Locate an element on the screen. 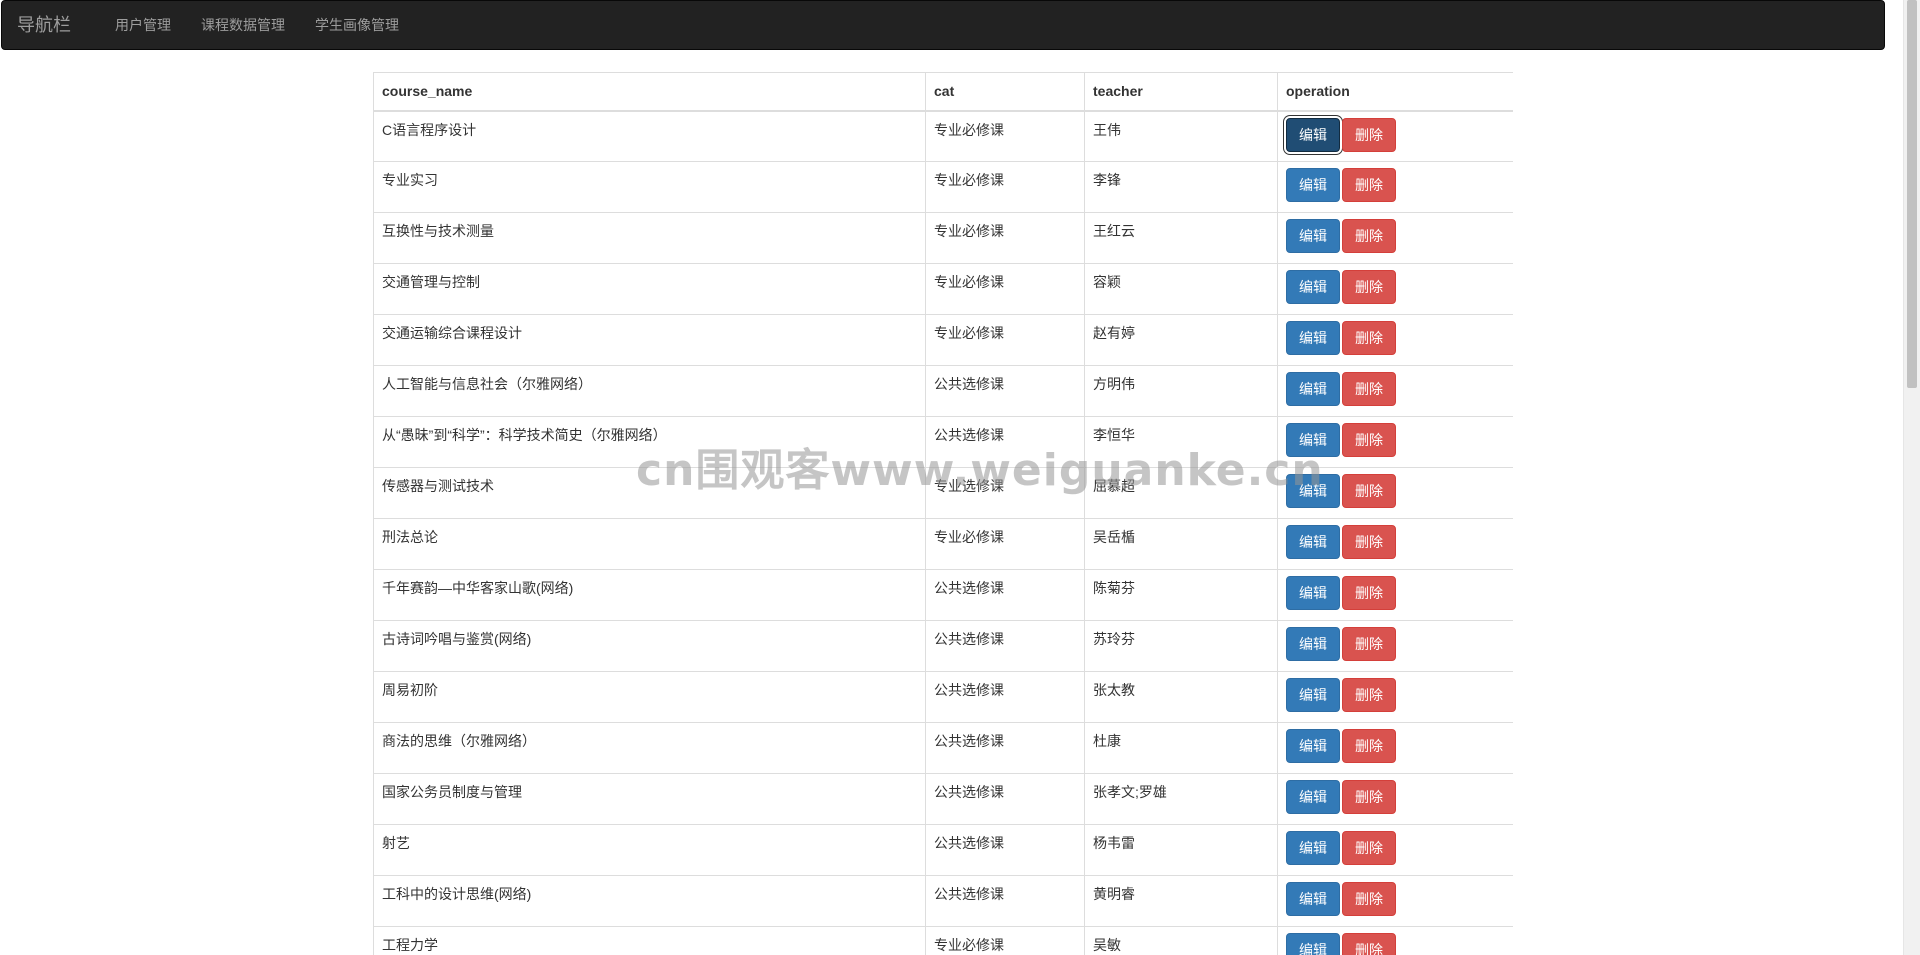 This screenshot has height=955, width=1920. cell-teacher: 苏玲芬 is located at coordinates (1181, 646).